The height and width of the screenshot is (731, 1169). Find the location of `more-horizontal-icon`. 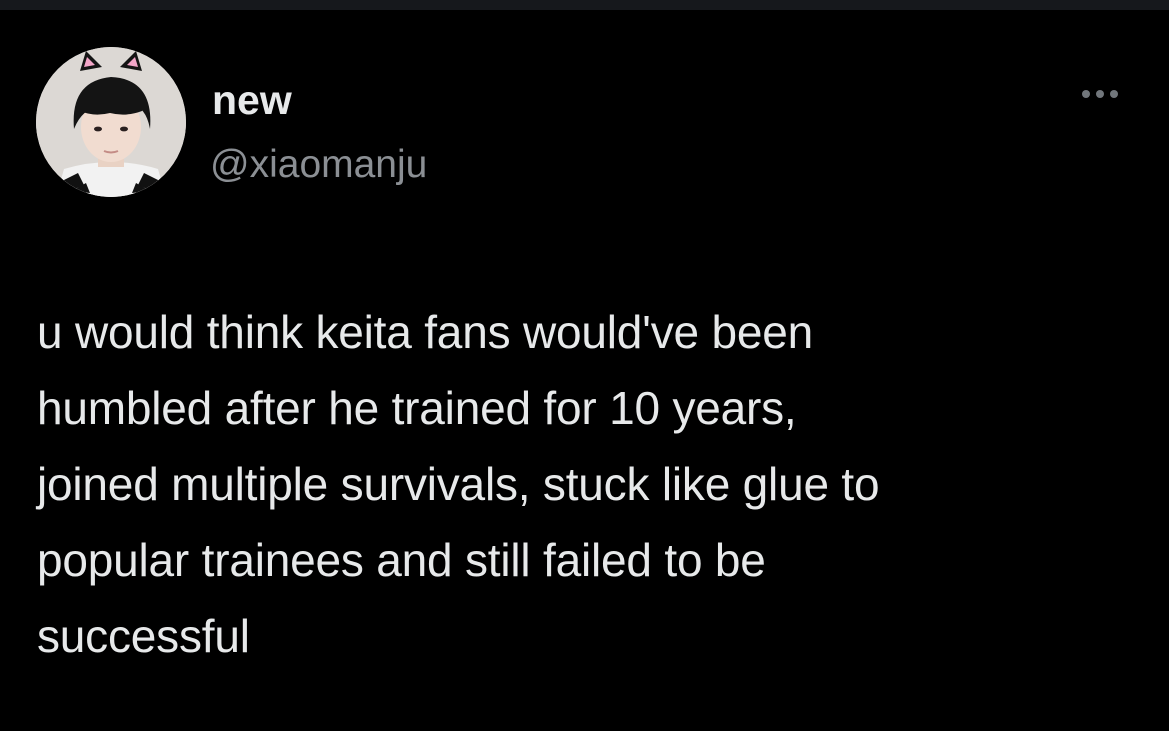

more-horizontal-icon is located at coordinates (1100, 94).